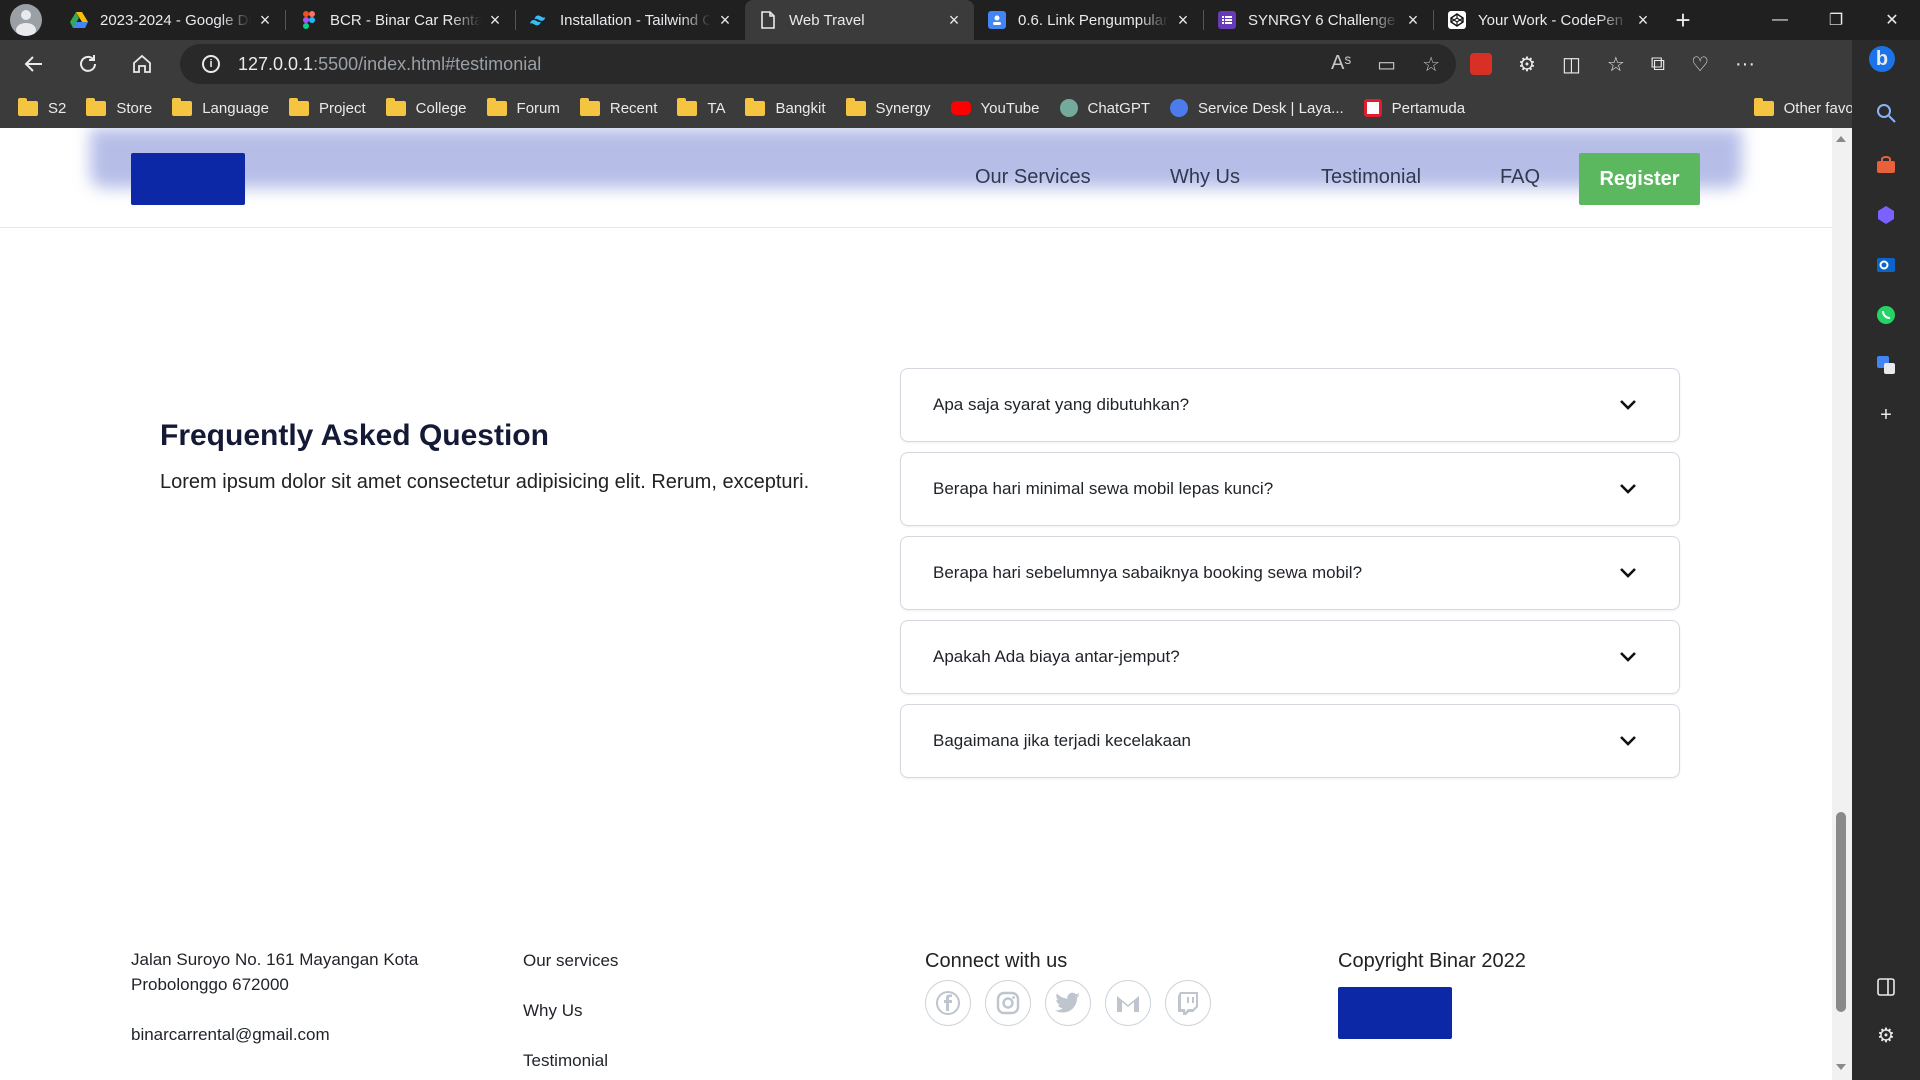 This screenshot has width=1920, height=1080. I want to click on back-icon, so click(34, 64).